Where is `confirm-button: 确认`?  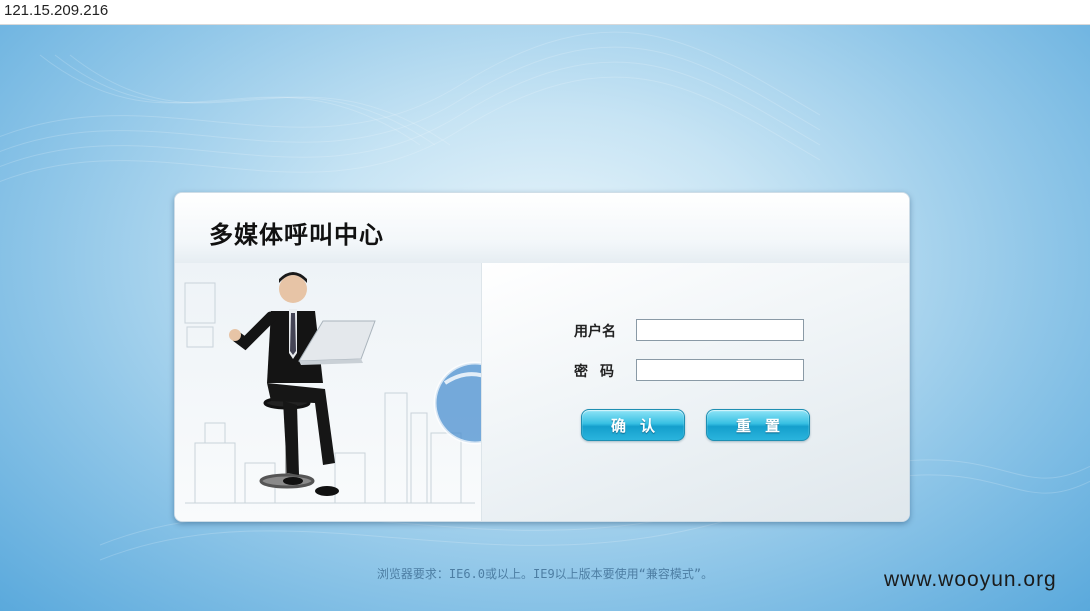
confirm-button: 确认 is located at coordinates (633, 425).